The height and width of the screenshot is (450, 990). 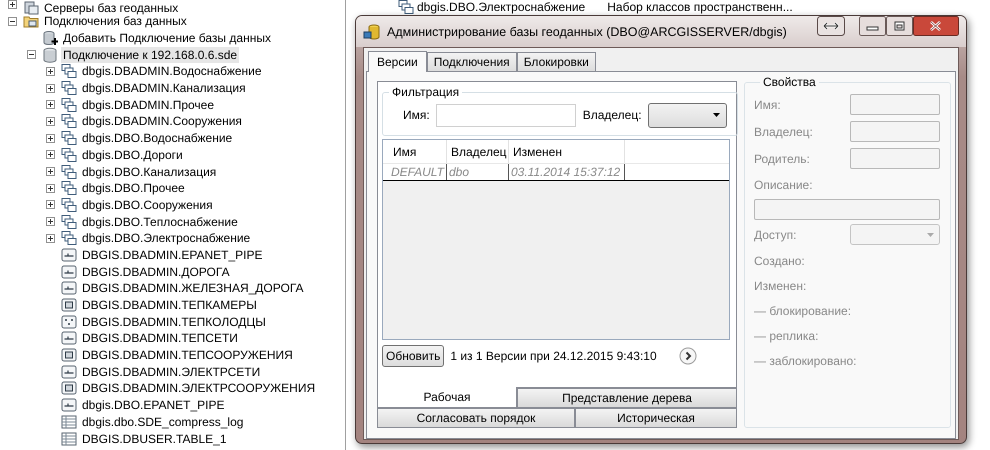 What do you see at coordinates (687, 115) in the screenshot?
I see `owner-dropdown` at bounding box center [687, 115].